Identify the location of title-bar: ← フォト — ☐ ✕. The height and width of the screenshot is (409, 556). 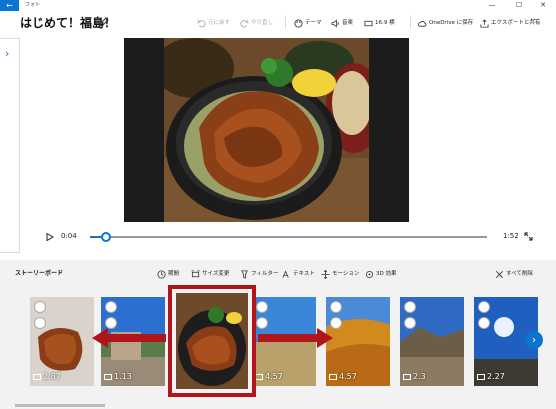
(278, 5).